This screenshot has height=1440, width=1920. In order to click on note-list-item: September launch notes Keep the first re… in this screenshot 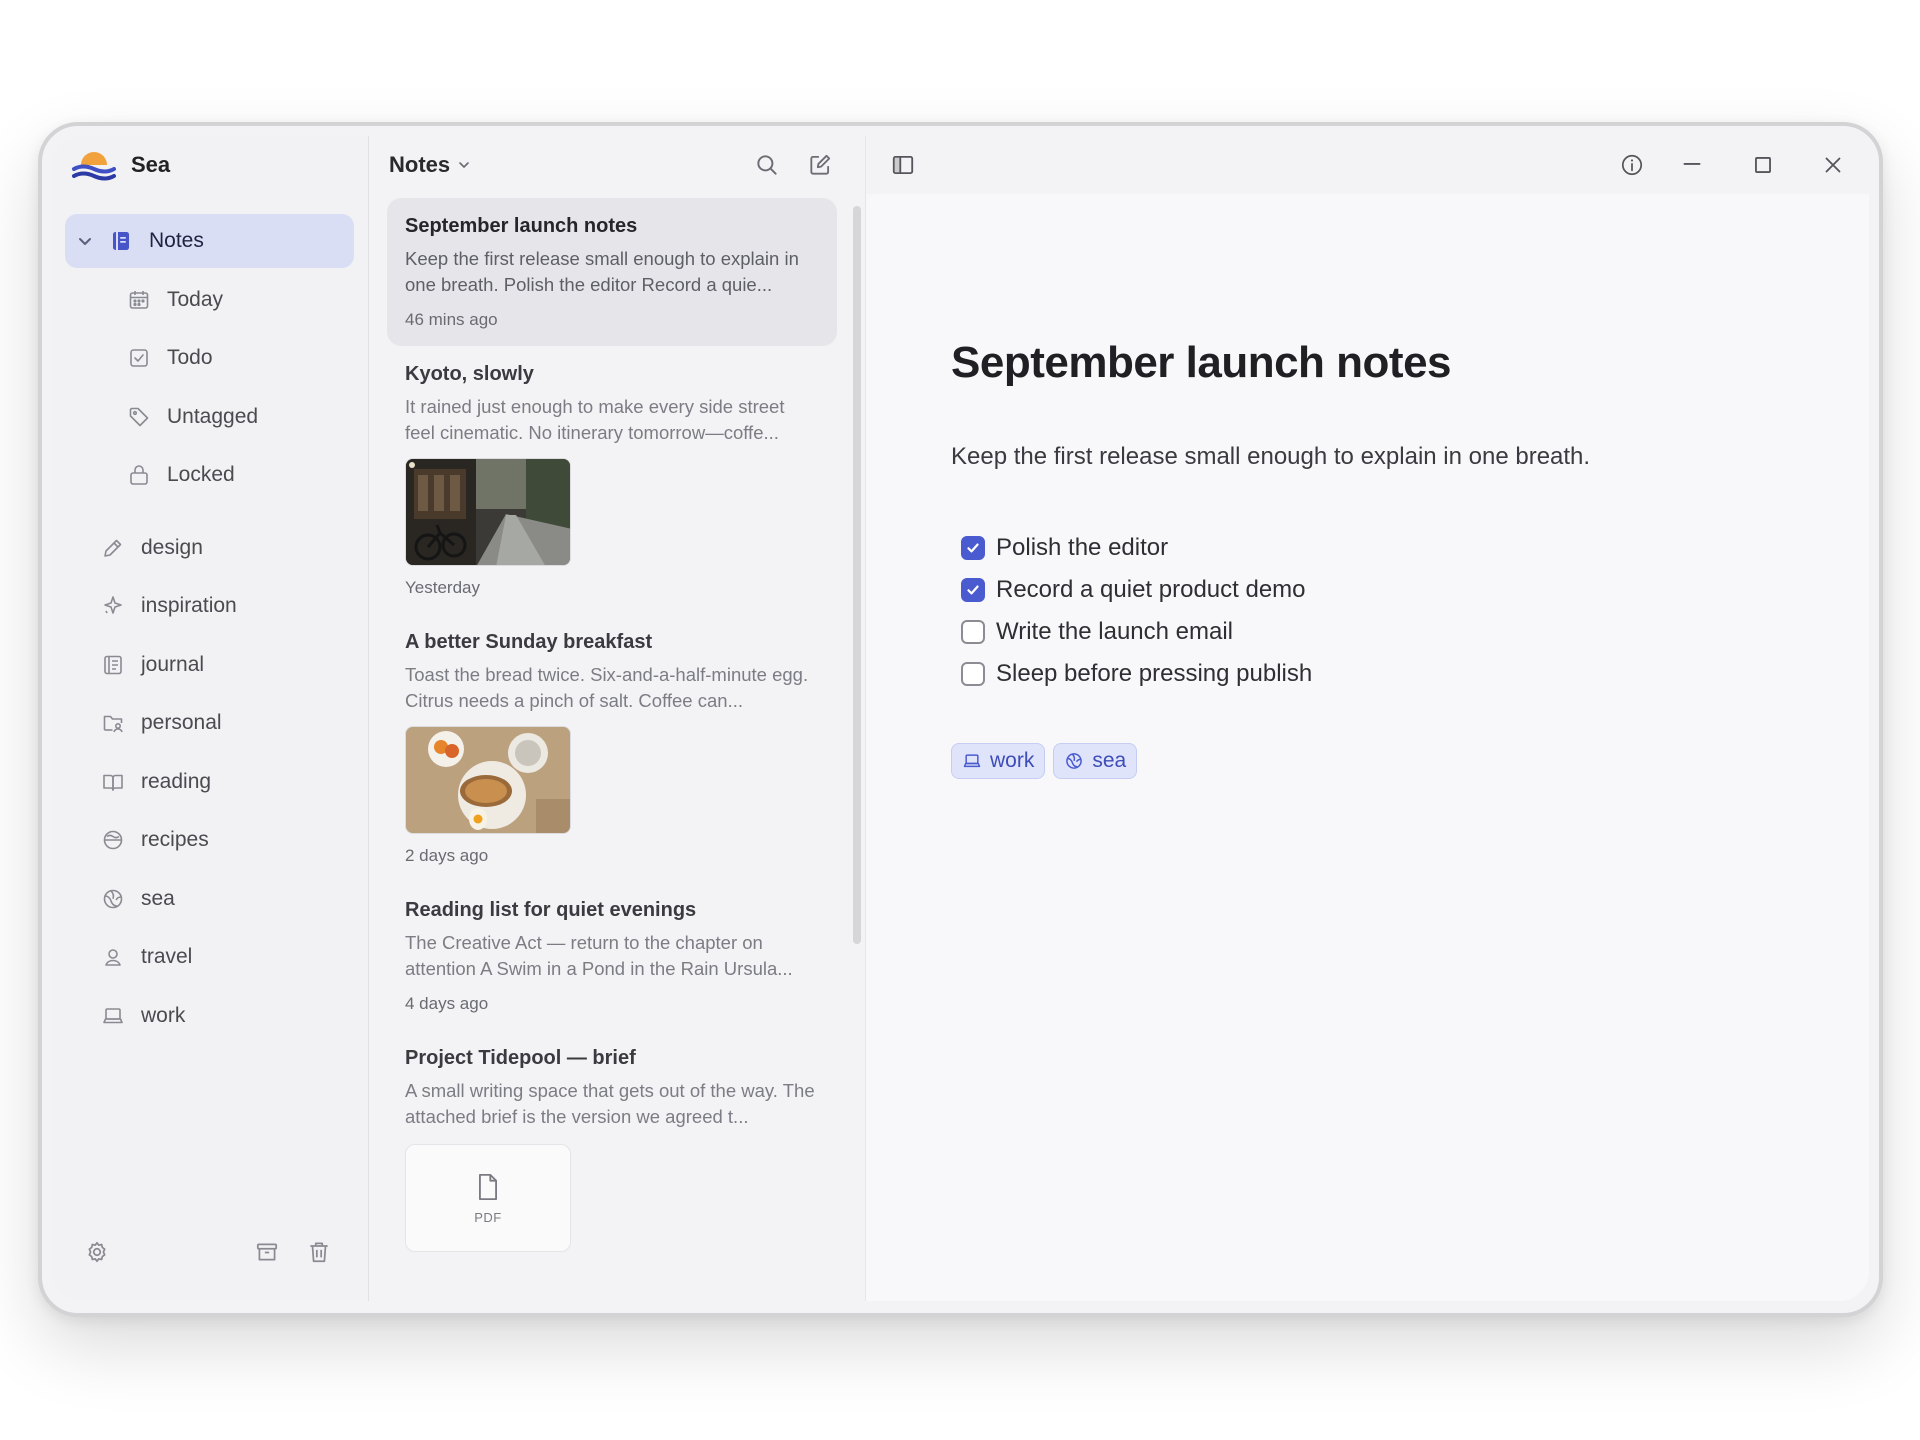, I will do `click(612, 272)`.